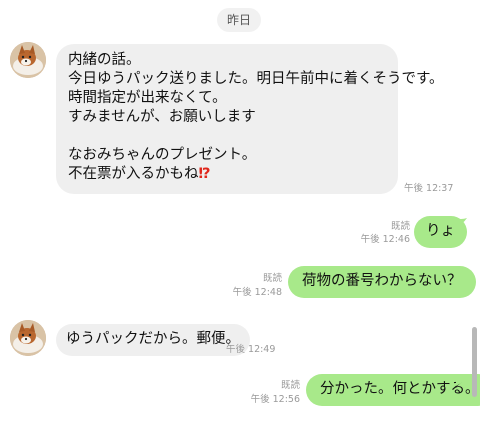  I want to click on scrollbar-thumb, so click(474, 362).